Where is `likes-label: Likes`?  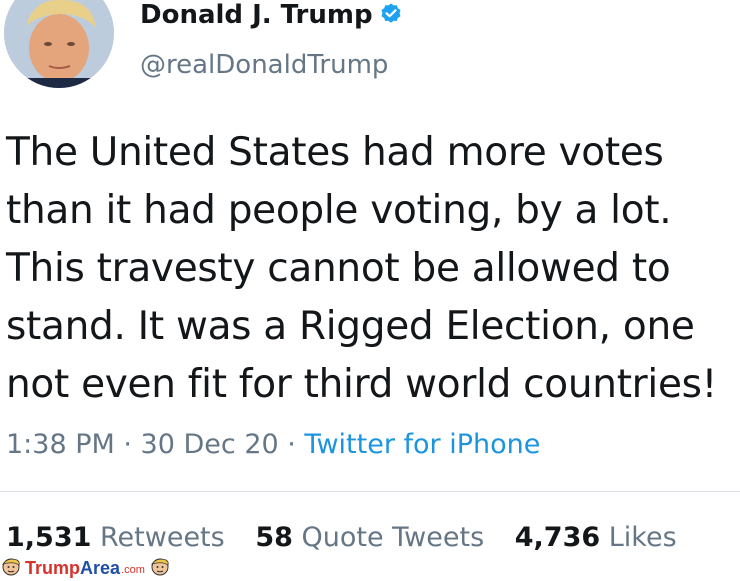
likes-label: Likes is located at coordinates (642, 537).